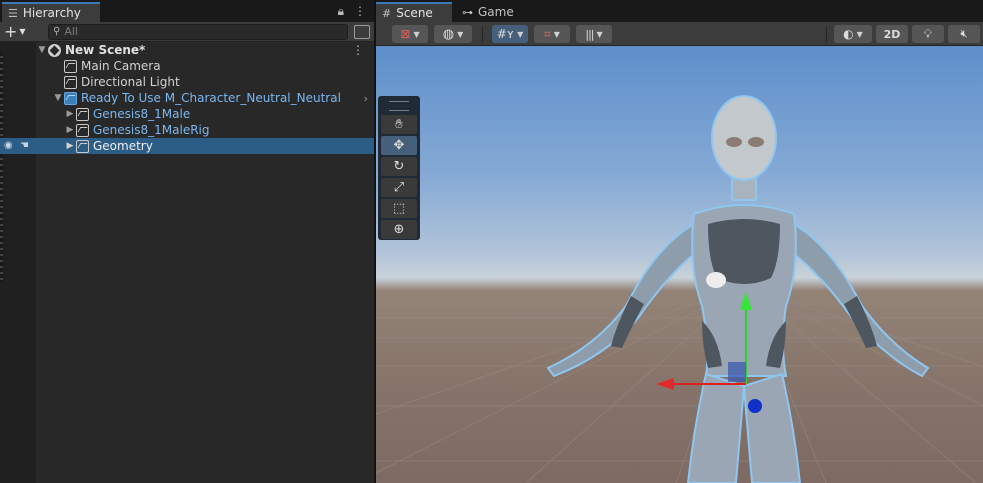 The width and height of the screenshot is (983, 483). Describe the element at coordinates (187, 82) in the screenshot. I see `tree-row-directional-light: Directional Light` at that location.